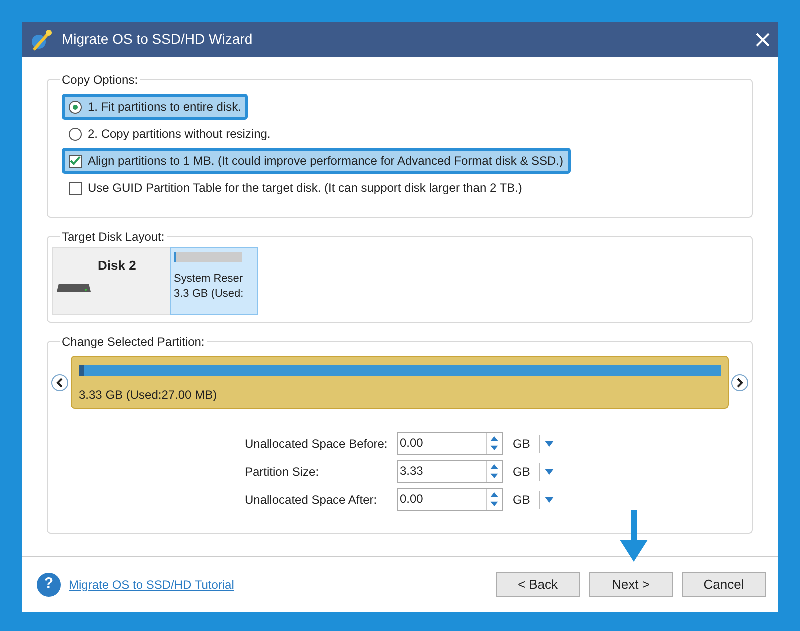 This screenshot has width=800, height=631. What do you see at coordinates (740, 383) in the screenshot?
I see `scroll-right-button` at bounding box center [740, 383].